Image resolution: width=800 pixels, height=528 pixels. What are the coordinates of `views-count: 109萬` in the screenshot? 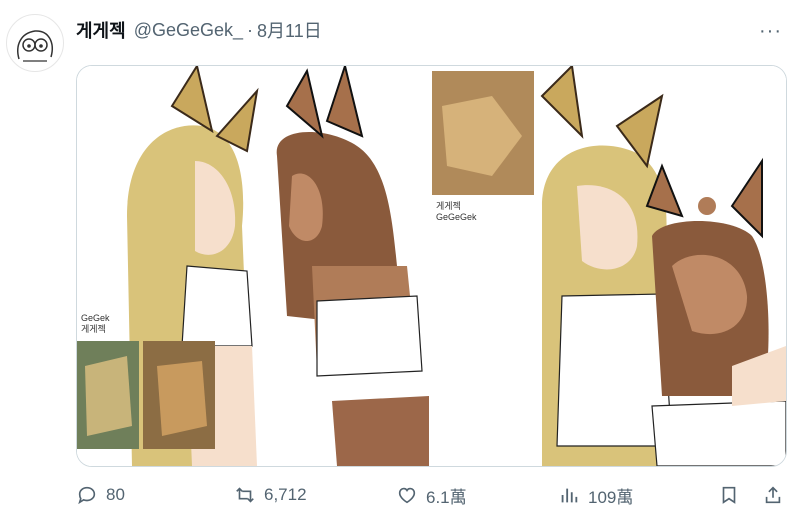 It's located at (611, 497).